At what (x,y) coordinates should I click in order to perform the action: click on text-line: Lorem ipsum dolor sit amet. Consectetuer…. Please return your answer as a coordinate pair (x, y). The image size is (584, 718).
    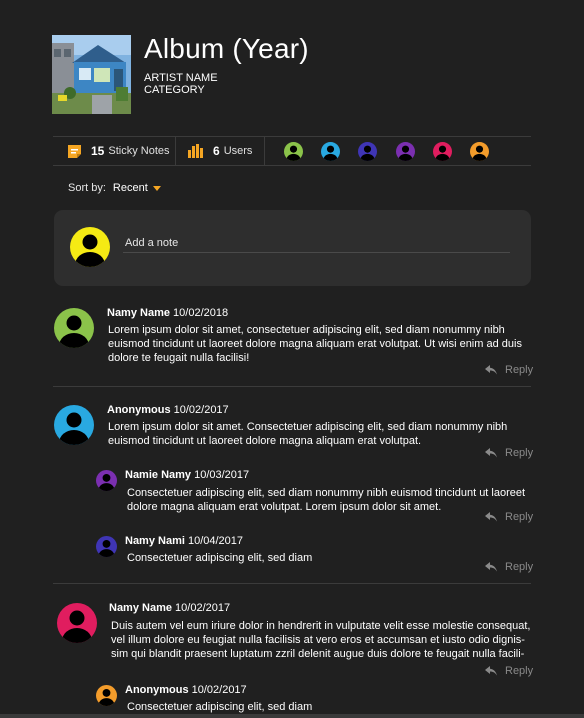
    Looking at the image, I should click on (308, 427).